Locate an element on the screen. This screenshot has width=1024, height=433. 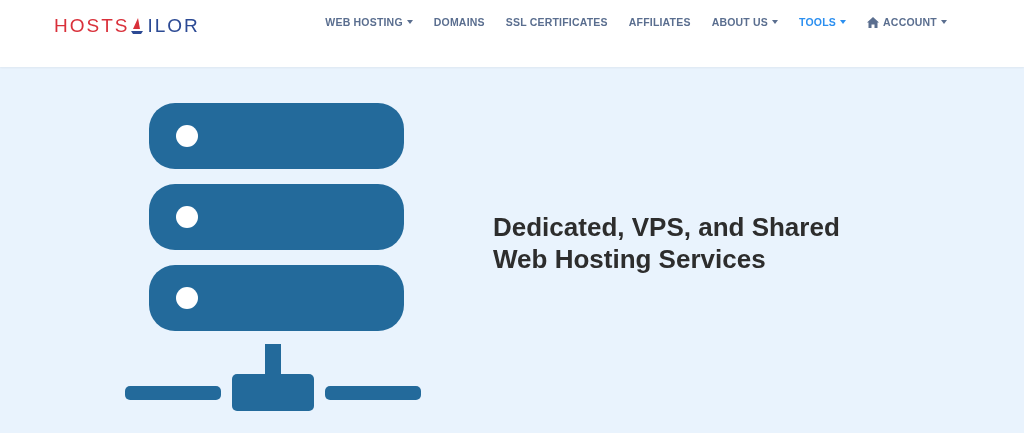
nav-link: ACCOUNT is located at coordinates (907, 22).